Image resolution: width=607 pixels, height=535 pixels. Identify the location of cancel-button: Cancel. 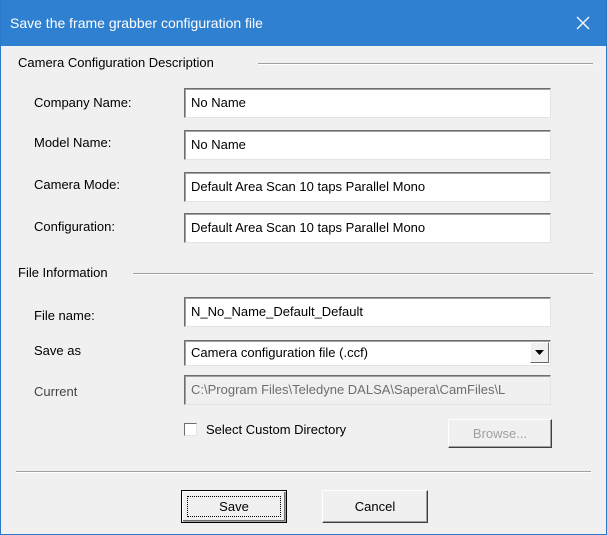
(375, 506).